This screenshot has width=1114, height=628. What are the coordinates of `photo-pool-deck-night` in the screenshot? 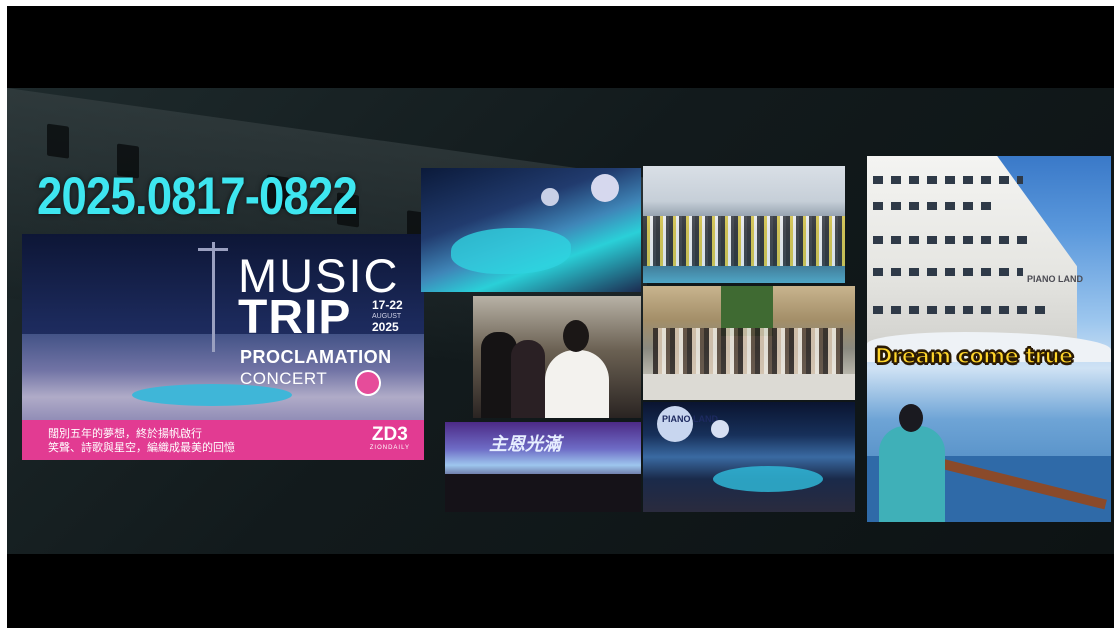 It's located at (531, 230).